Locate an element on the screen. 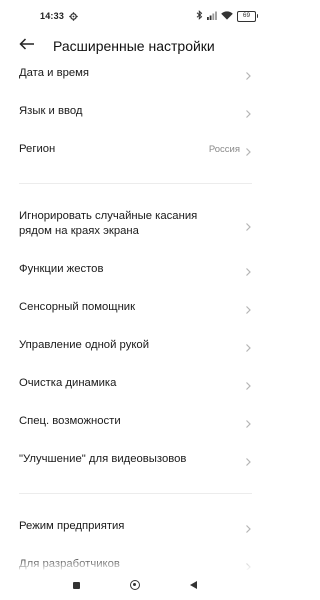 Image resolution: width=320 pixels, height=600 pixels. list-item-accessibility: Спец. возможности is located at coordinates (135, 421).